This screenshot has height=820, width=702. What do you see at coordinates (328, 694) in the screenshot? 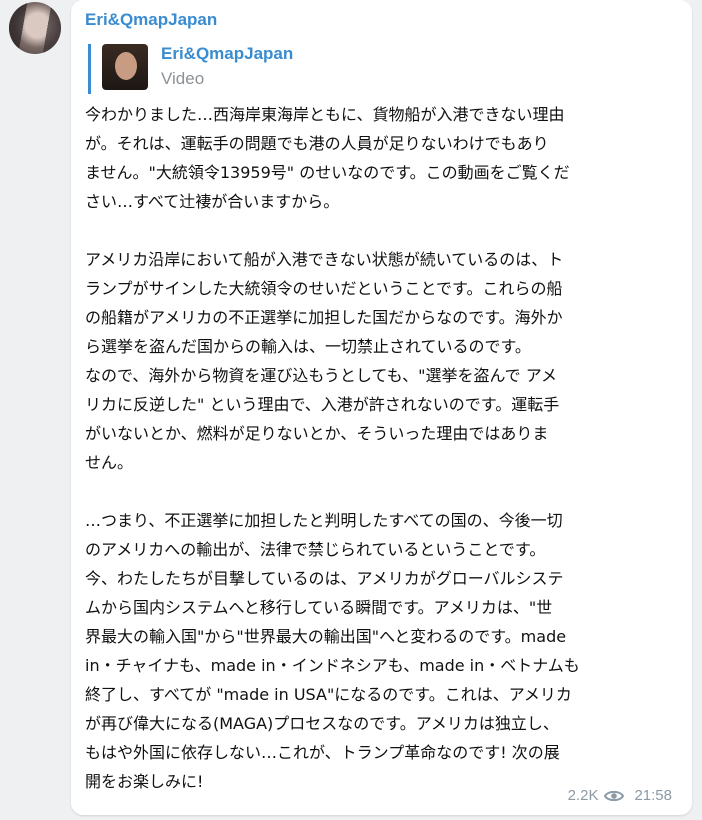
I see `message-line: 終了し、すべてが "made in USA"になるのです。これは、アメリカ` at bounding box center [328, 694].